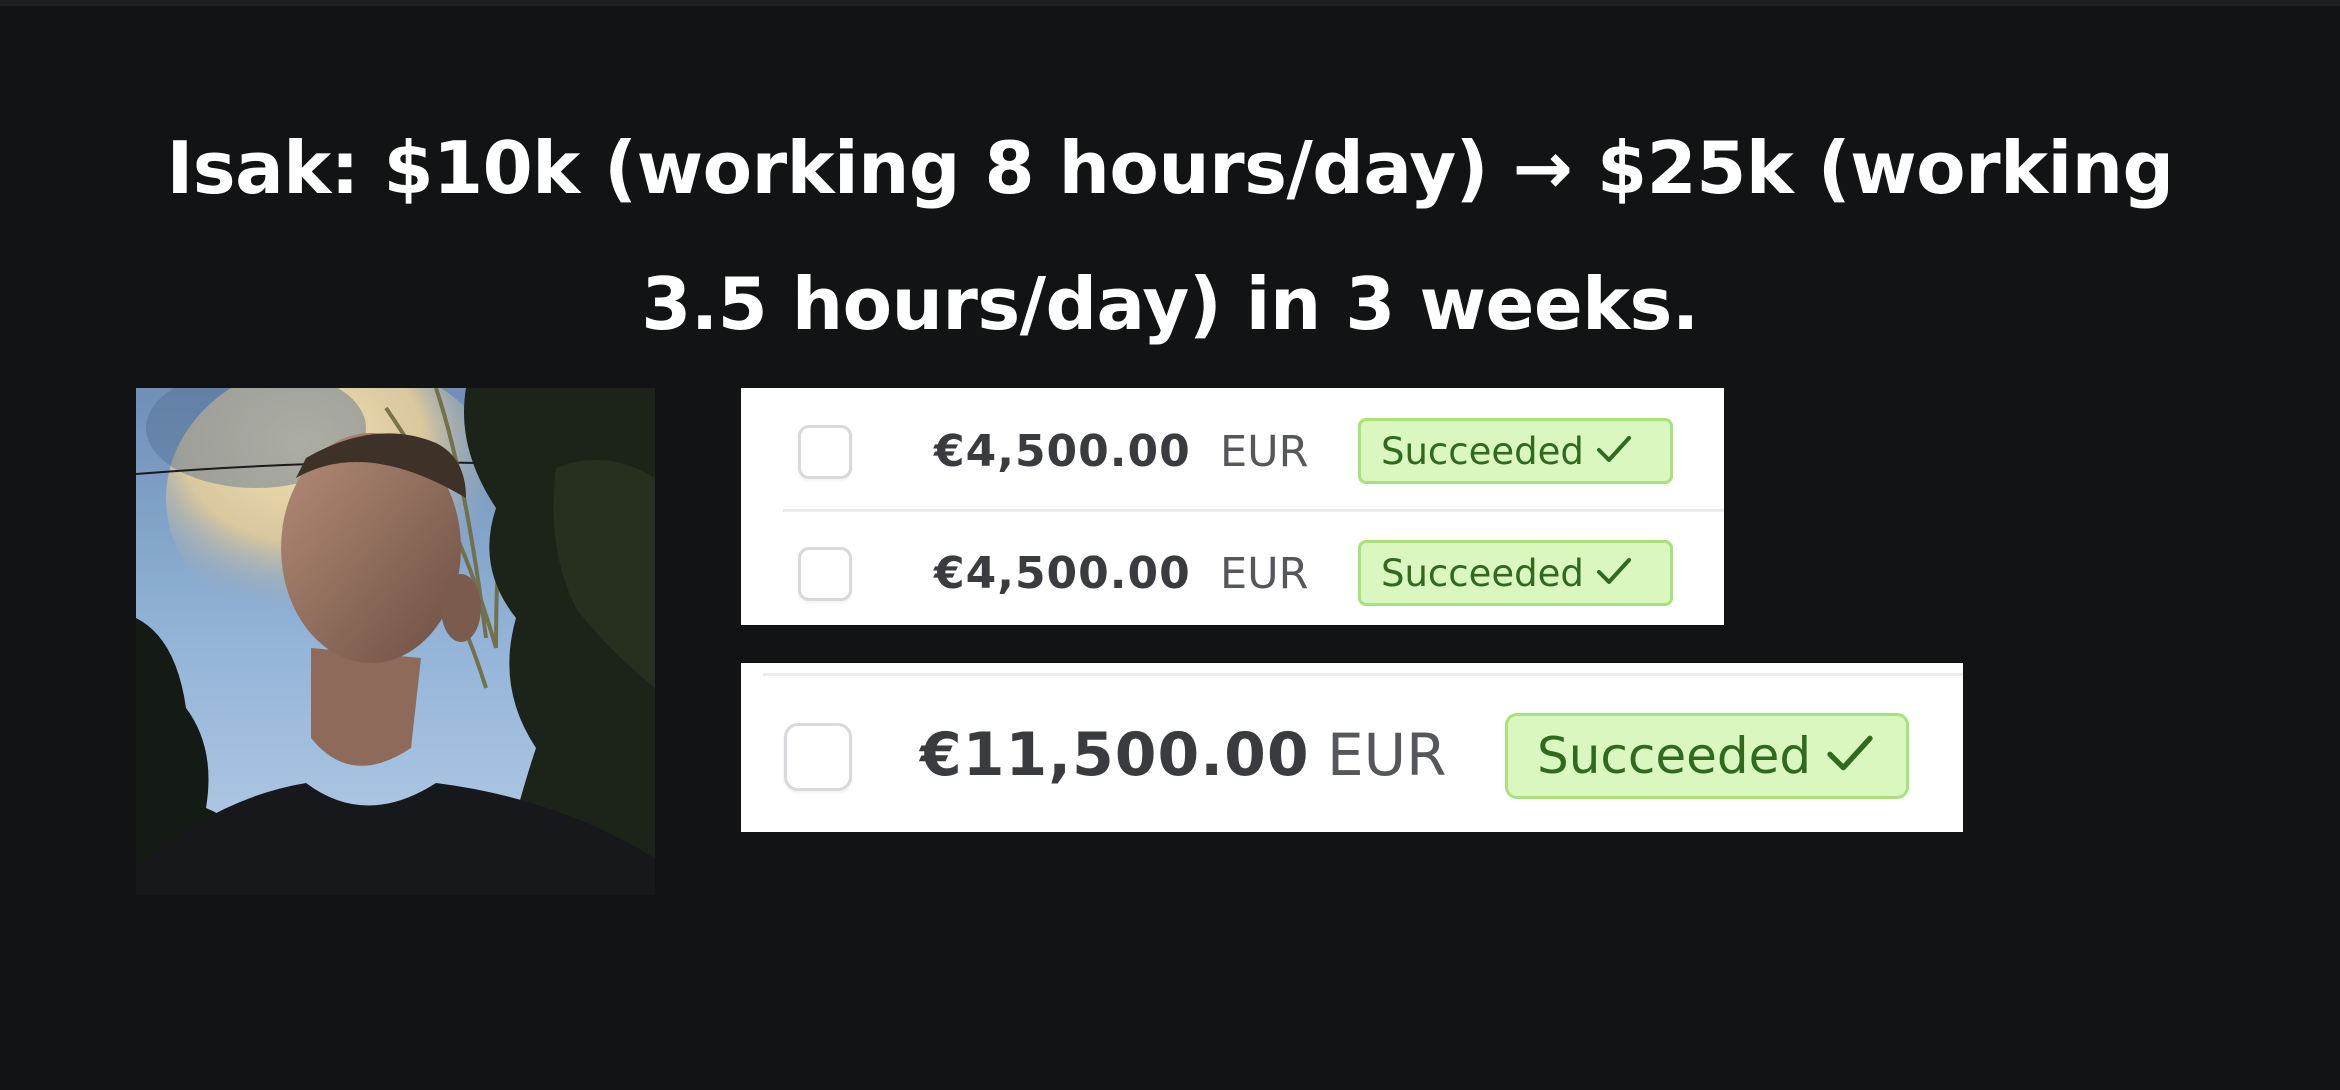  I want to click on payment-amount: €11,500.00, so click(1115, 755).